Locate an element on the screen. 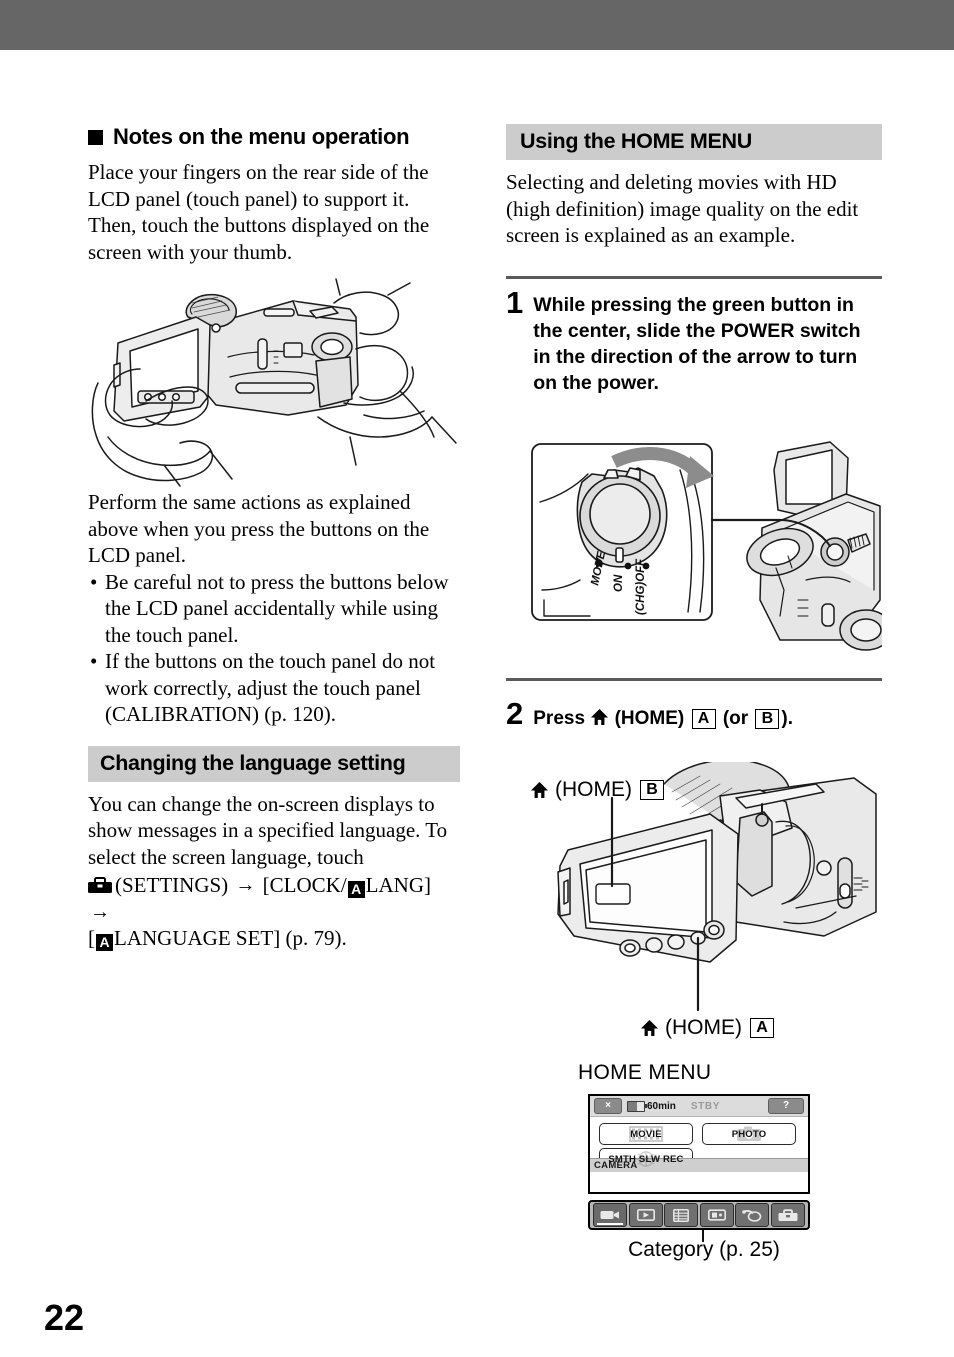 Image resolution: width=954 pixels, height=1357 pixels. category-caption: Category (p. 25) is located at coordinates (704, 1249).